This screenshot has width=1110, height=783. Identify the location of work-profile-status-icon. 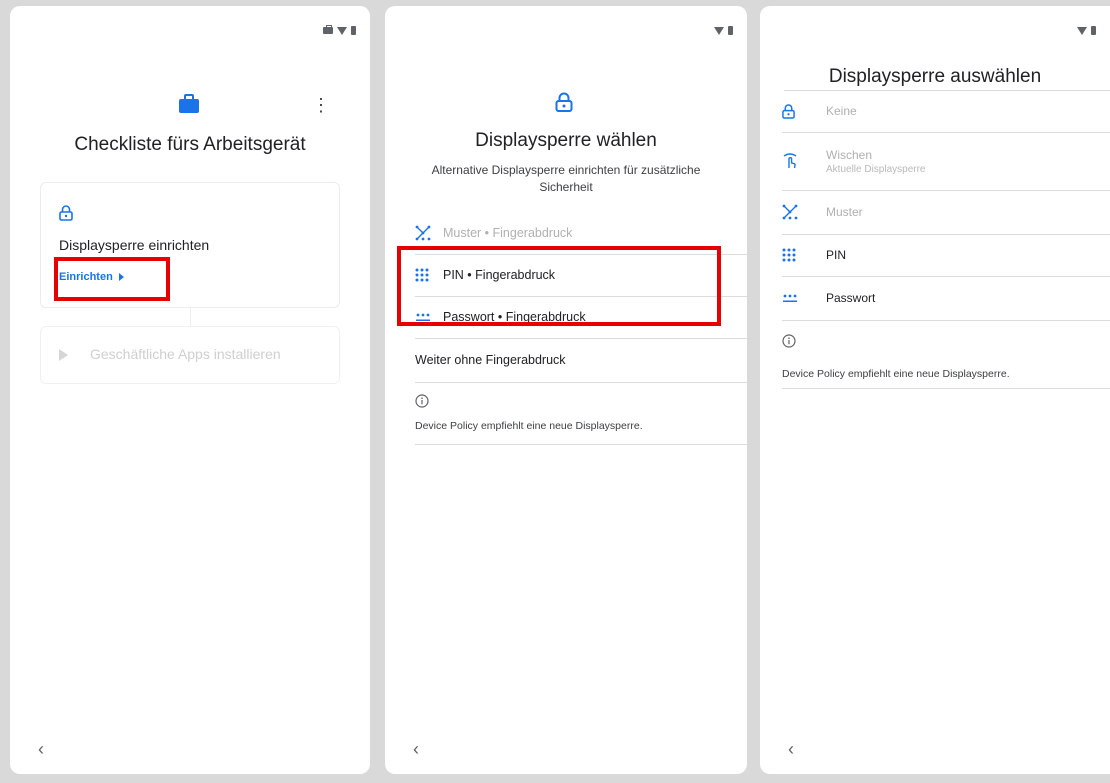
(328, 29).